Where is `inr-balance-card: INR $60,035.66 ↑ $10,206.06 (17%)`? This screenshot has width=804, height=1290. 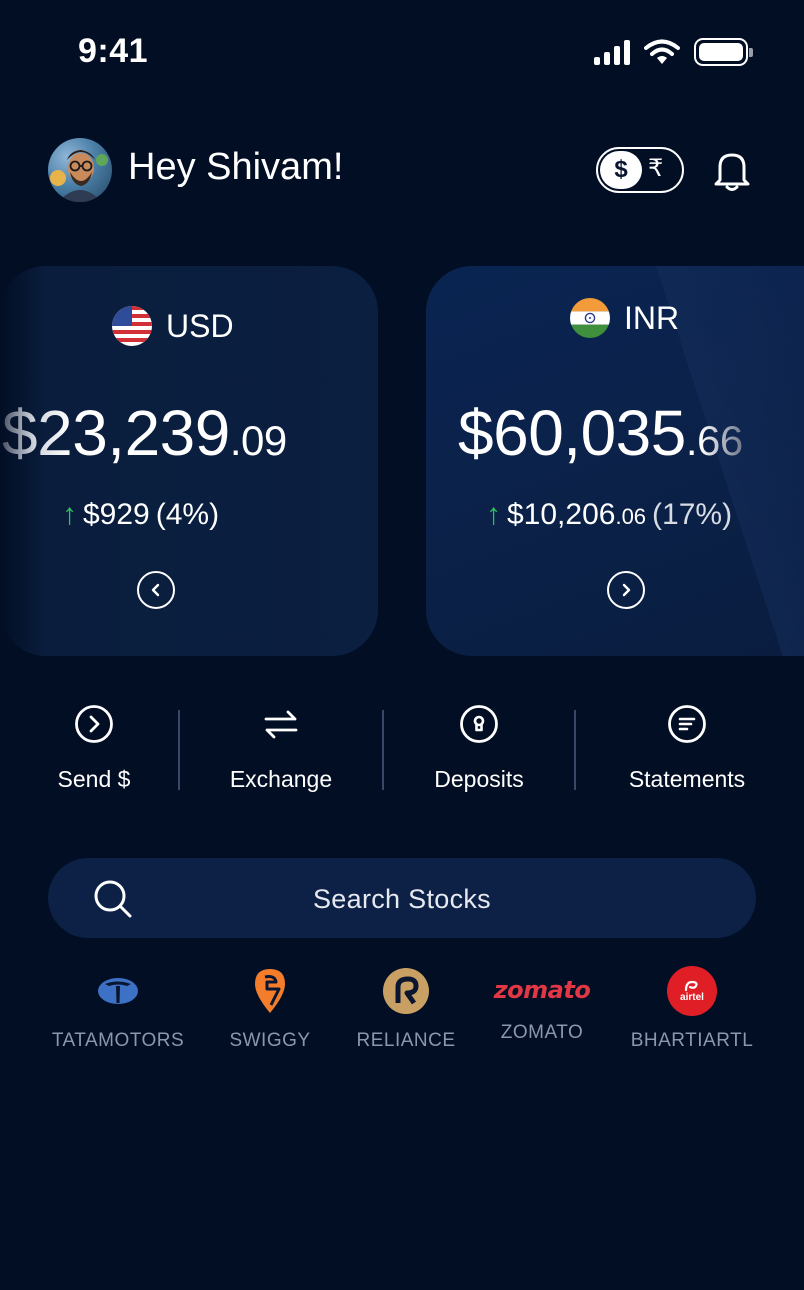 inr-balance-card: INR $60,035.66 ↑ $10,206.06 (17%) is located at coordinates (615, 461).